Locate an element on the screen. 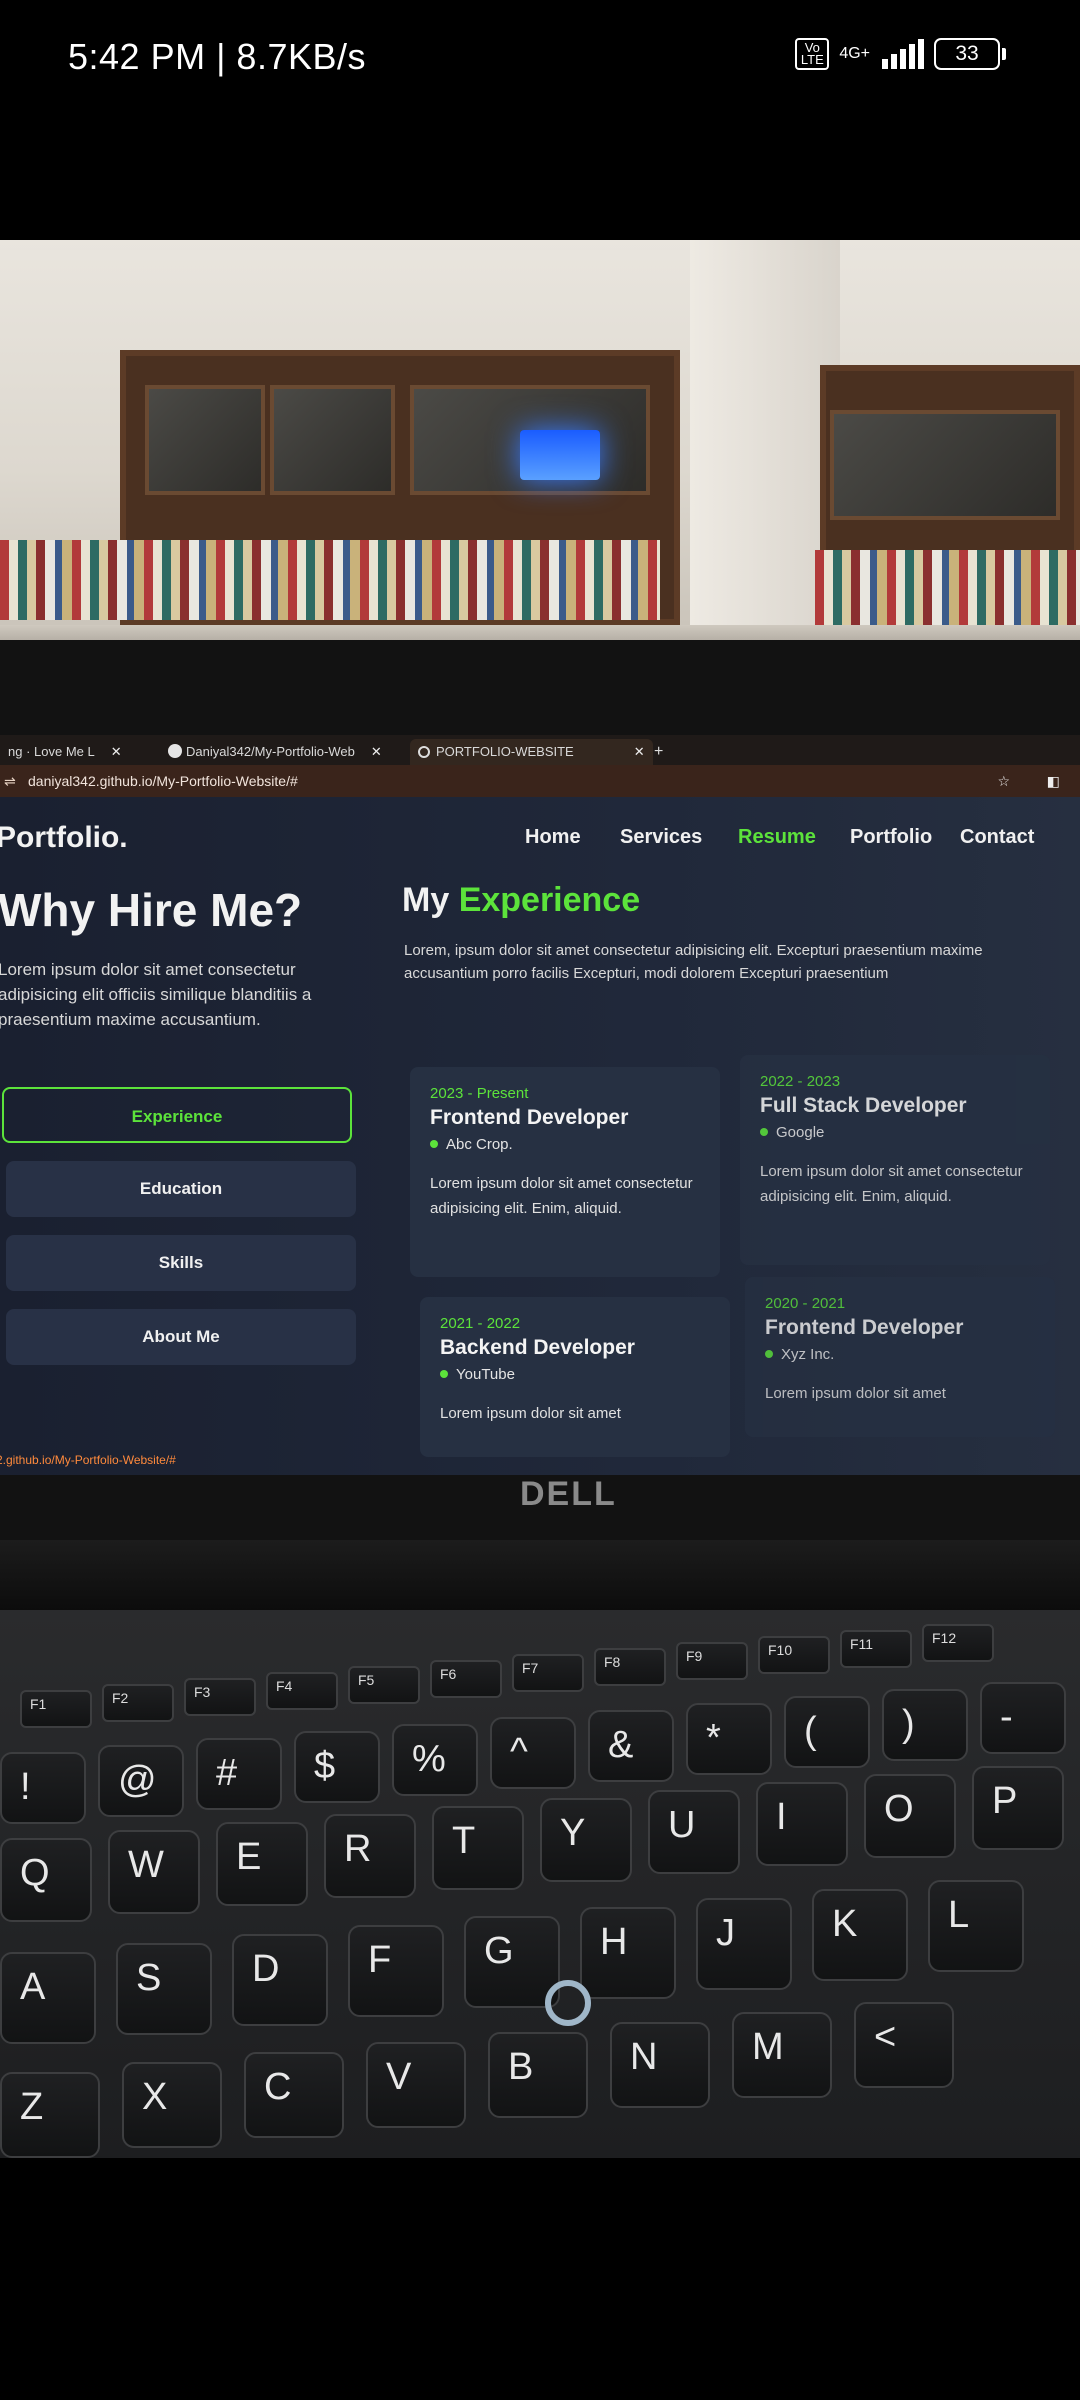 This screenshot has height=2400, width=1080. key-label: B is located at coordinates (521, 2067).